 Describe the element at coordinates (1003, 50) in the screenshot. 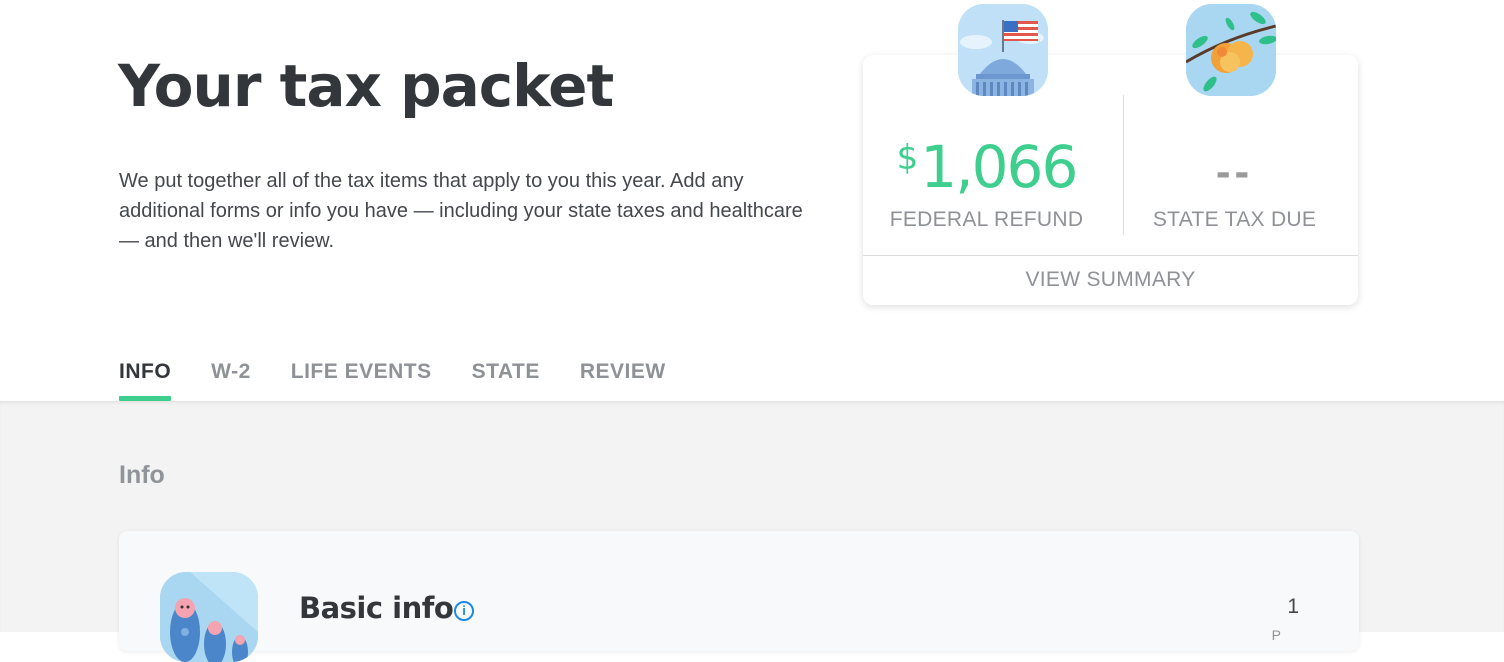

I see `capitol-flag-icon` at that location.